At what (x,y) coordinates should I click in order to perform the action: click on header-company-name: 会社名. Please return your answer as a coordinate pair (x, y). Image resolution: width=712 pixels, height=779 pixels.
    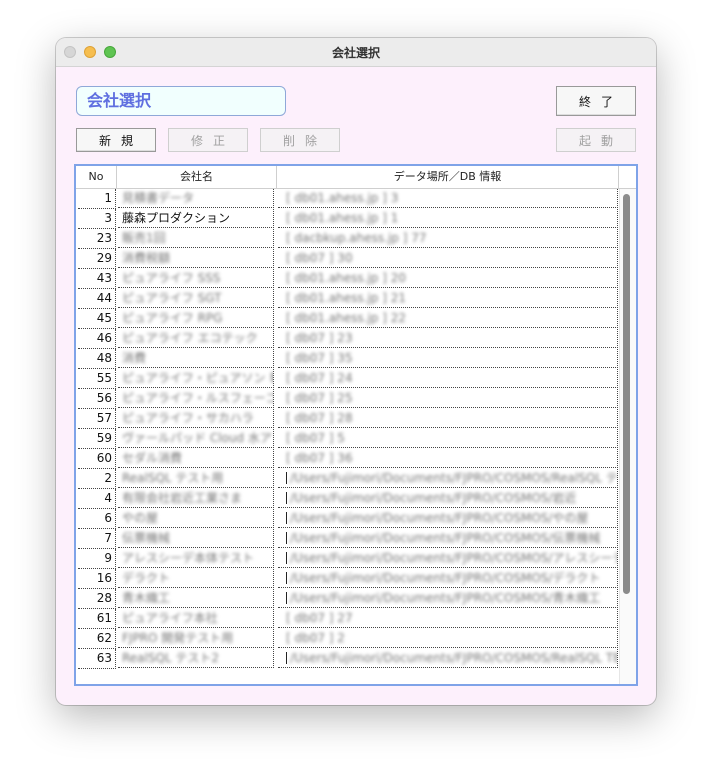
    Looking at the image, I should click on (197, 177).